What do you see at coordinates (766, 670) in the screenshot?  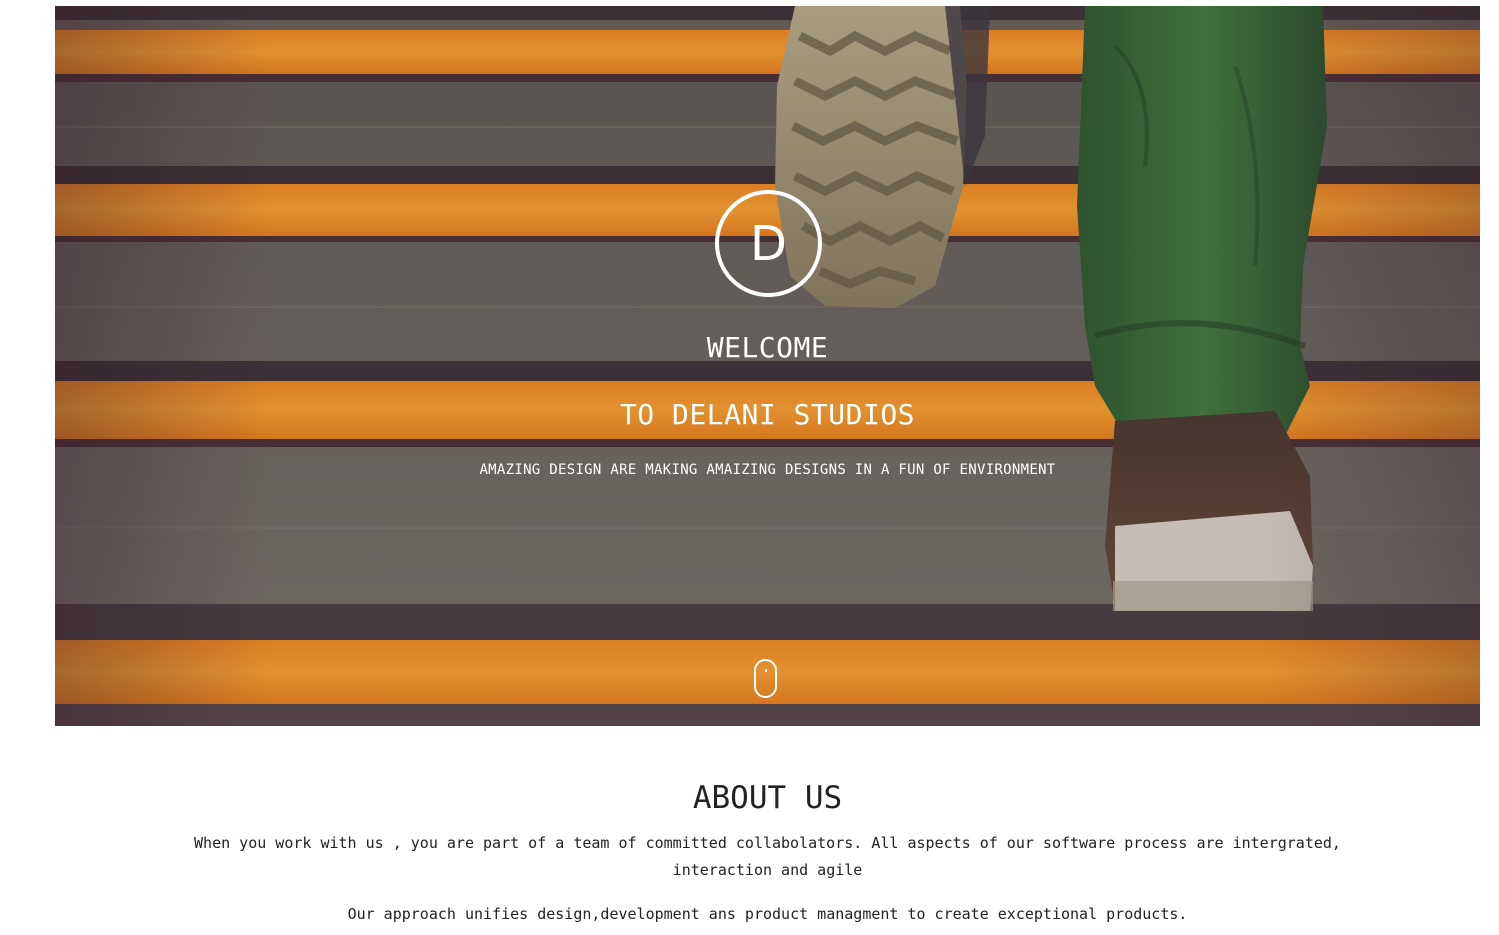 I see `mouse-wheel-dot` at bounding box center [766, 670].